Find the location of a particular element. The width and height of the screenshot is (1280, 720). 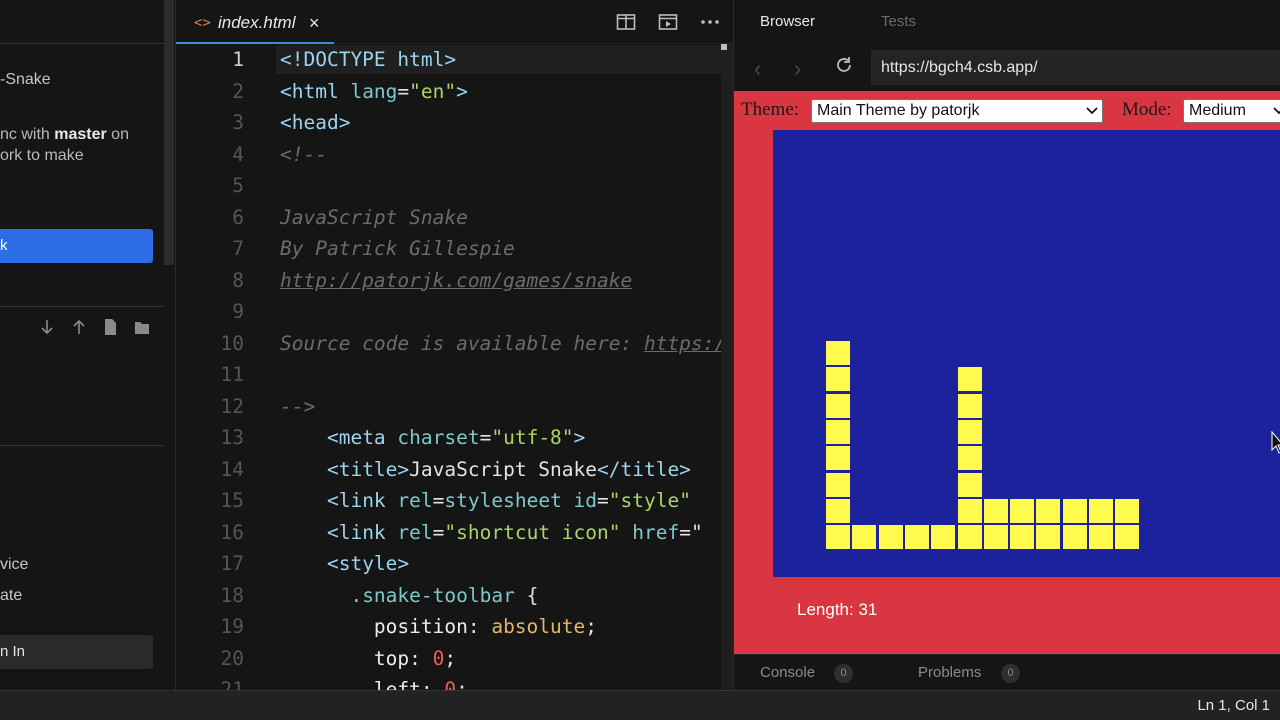

line-content: <!-- is located at coordinates (303, 154).